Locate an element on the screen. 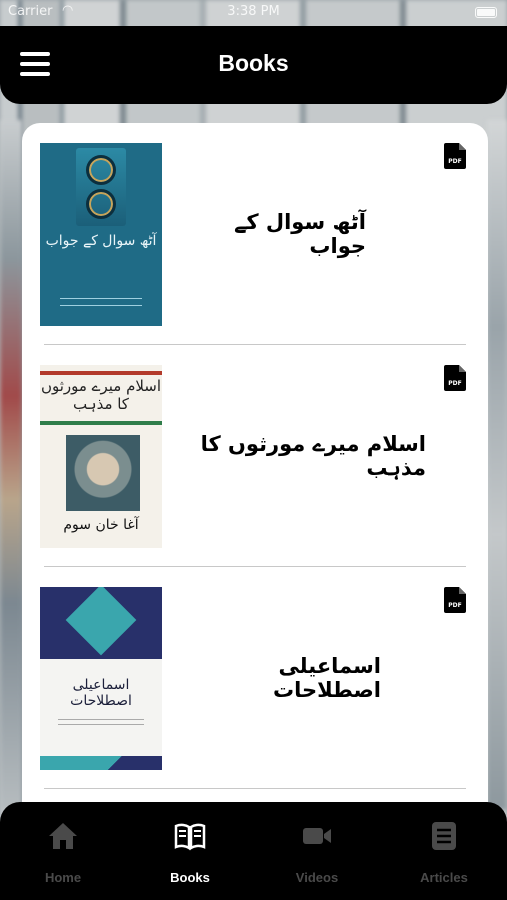  tab-books: Books is located at coordinates (190, 851).